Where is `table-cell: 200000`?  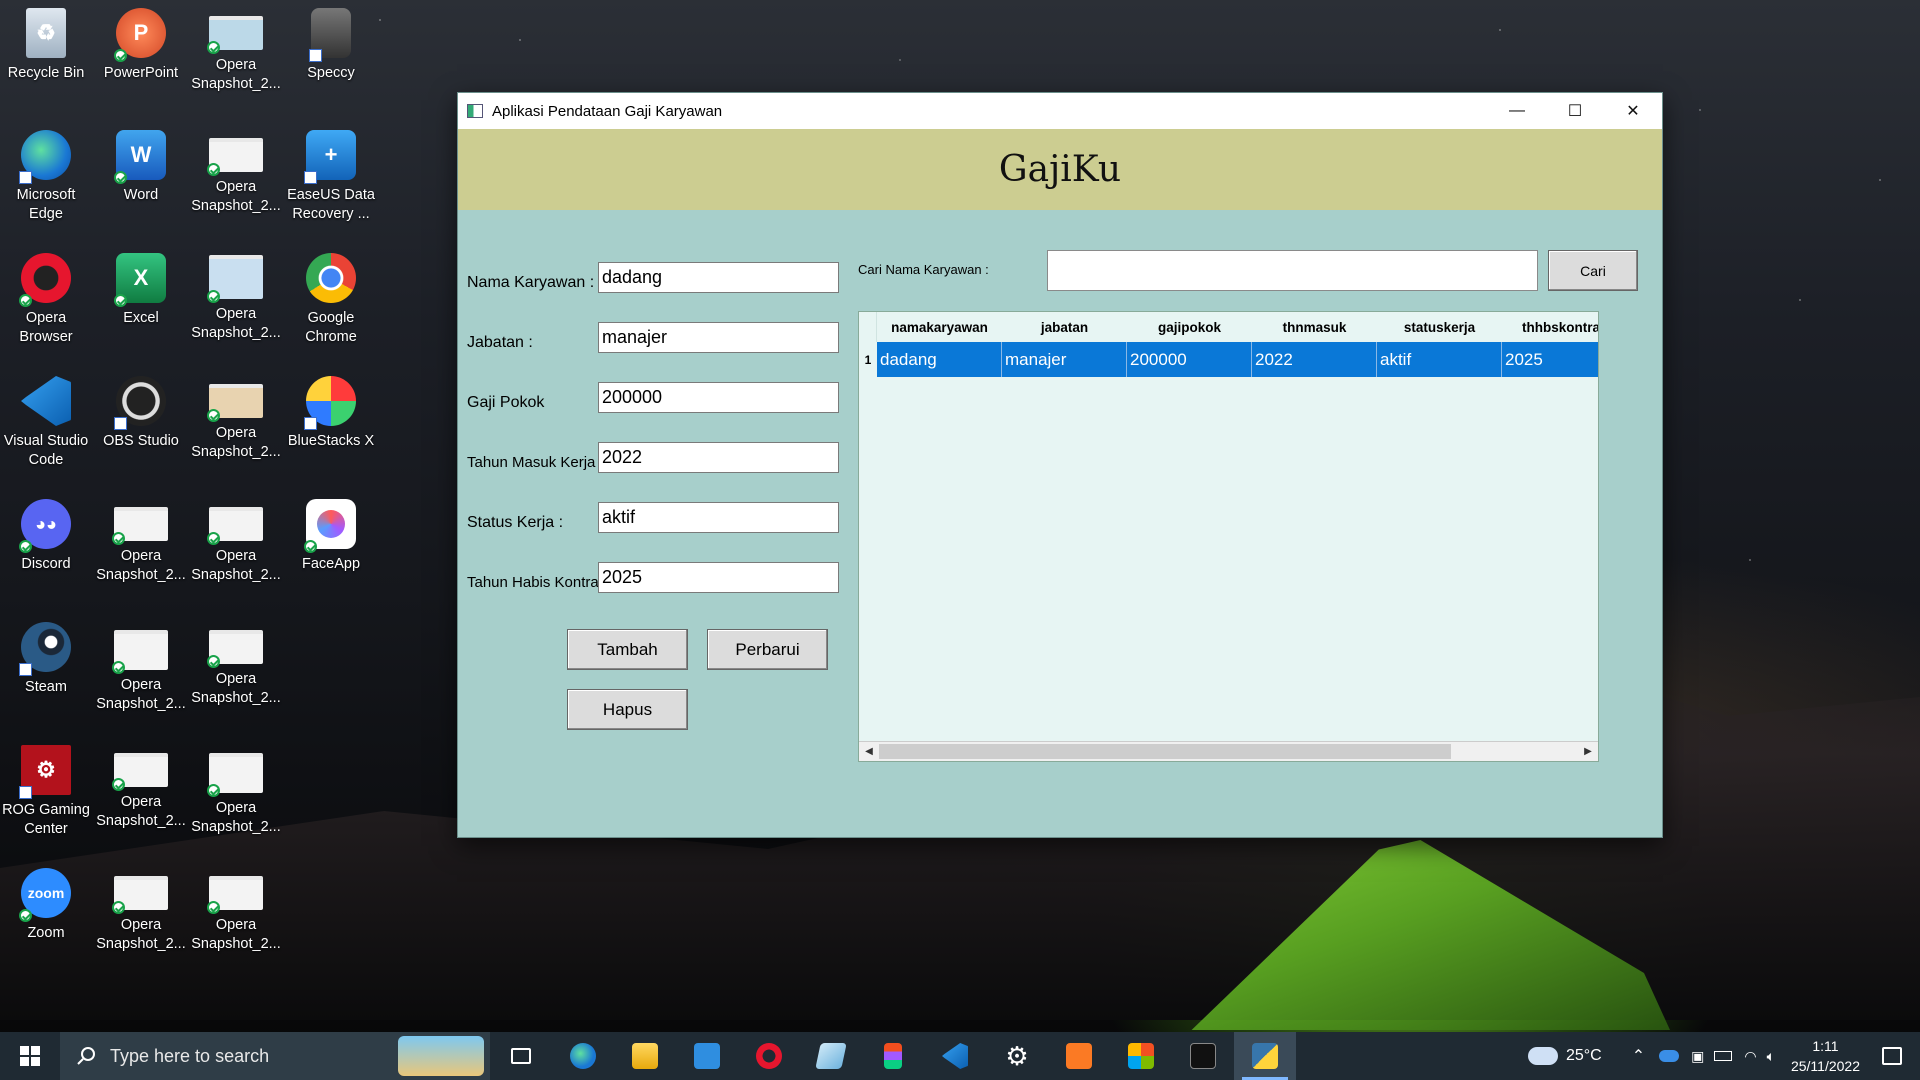
table-cell: 200000 is located at coordinates (1189, 359).